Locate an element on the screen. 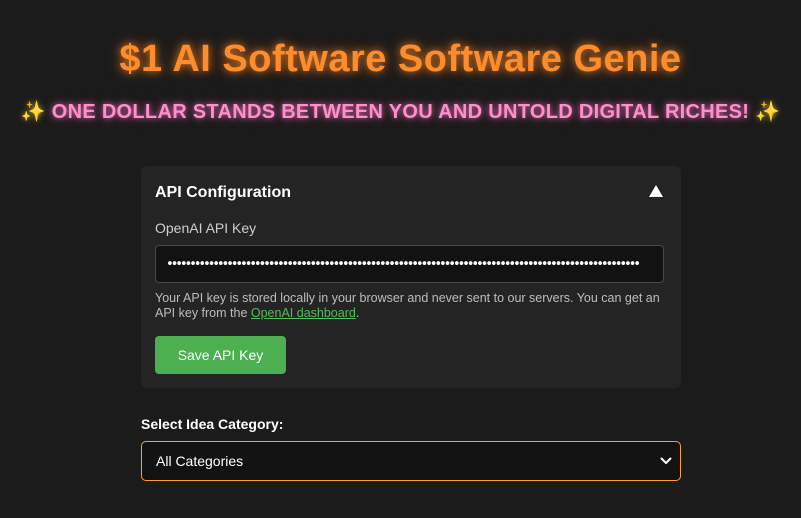 The height and width of the screenshot is (518, 801). page-title: $1 AI Software Software Genie is located at coordinates (400, 59).